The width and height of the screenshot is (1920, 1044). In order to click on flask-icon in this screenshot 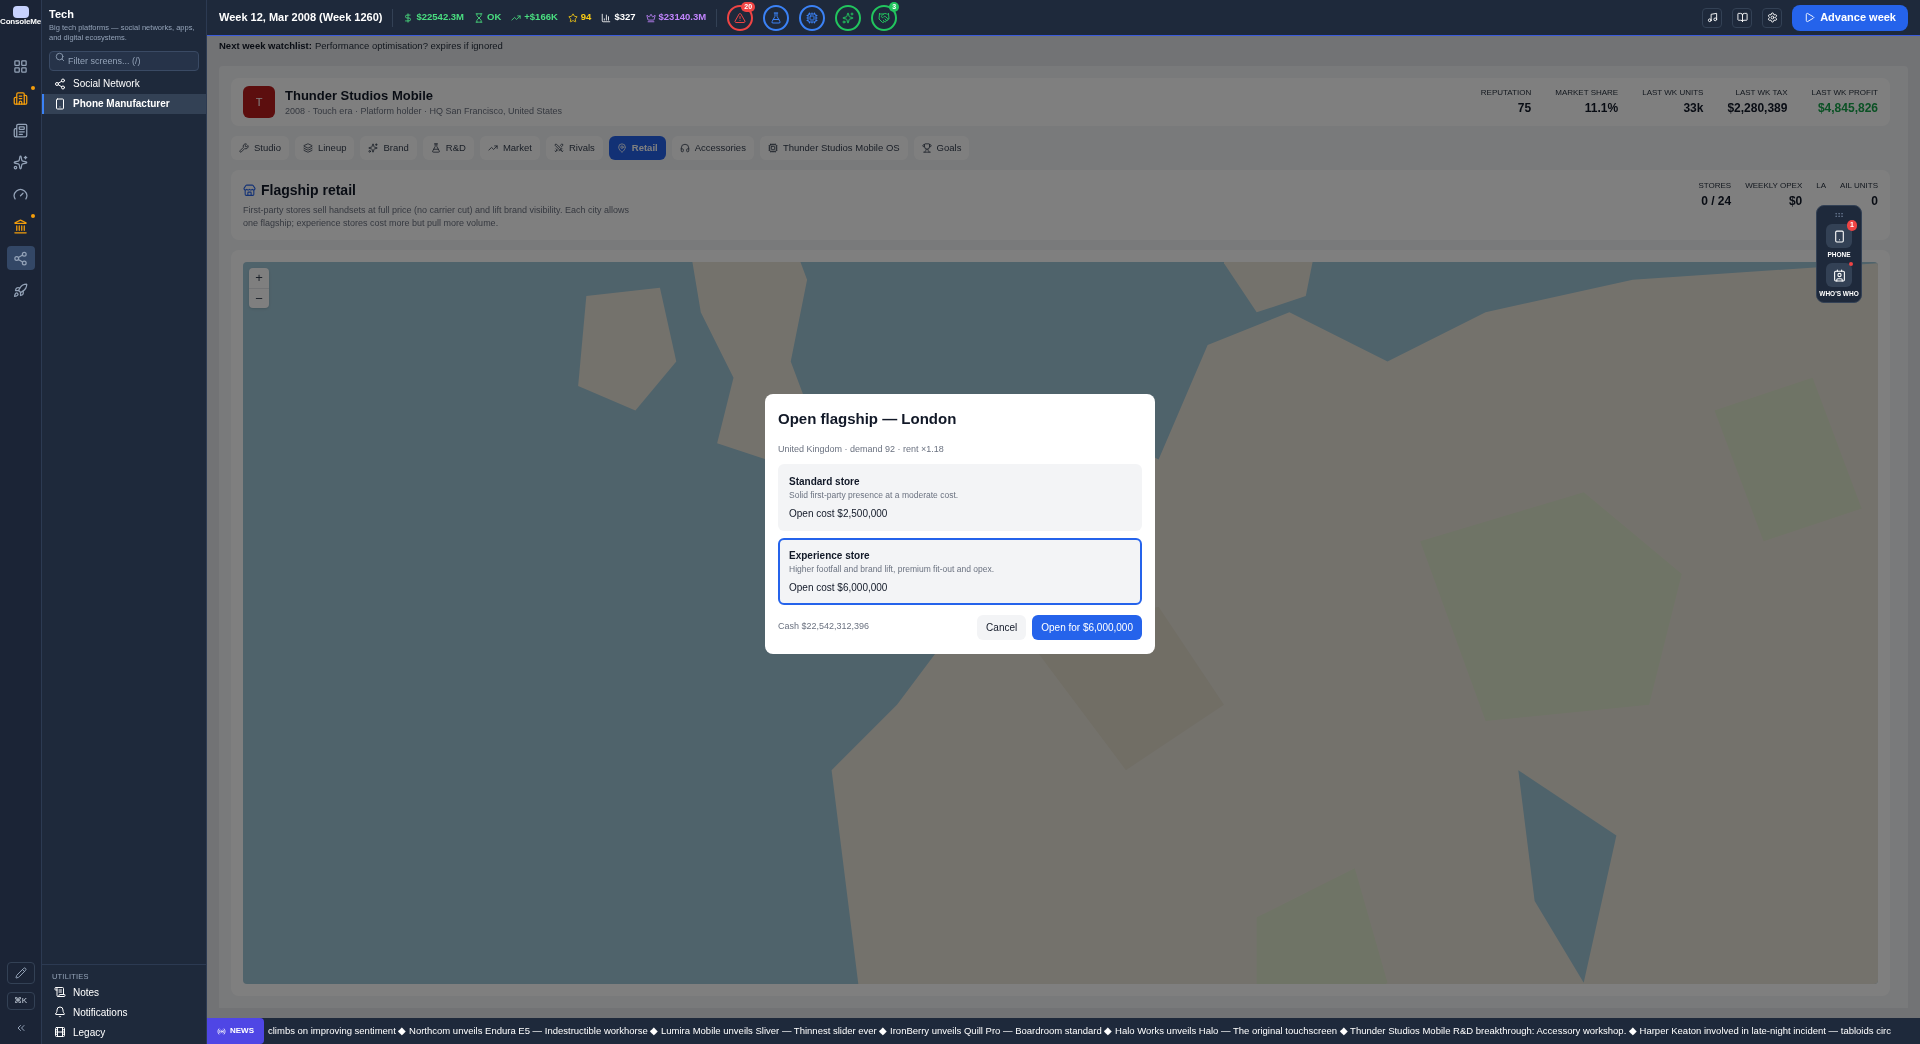, I will do `click(435, 148)`.